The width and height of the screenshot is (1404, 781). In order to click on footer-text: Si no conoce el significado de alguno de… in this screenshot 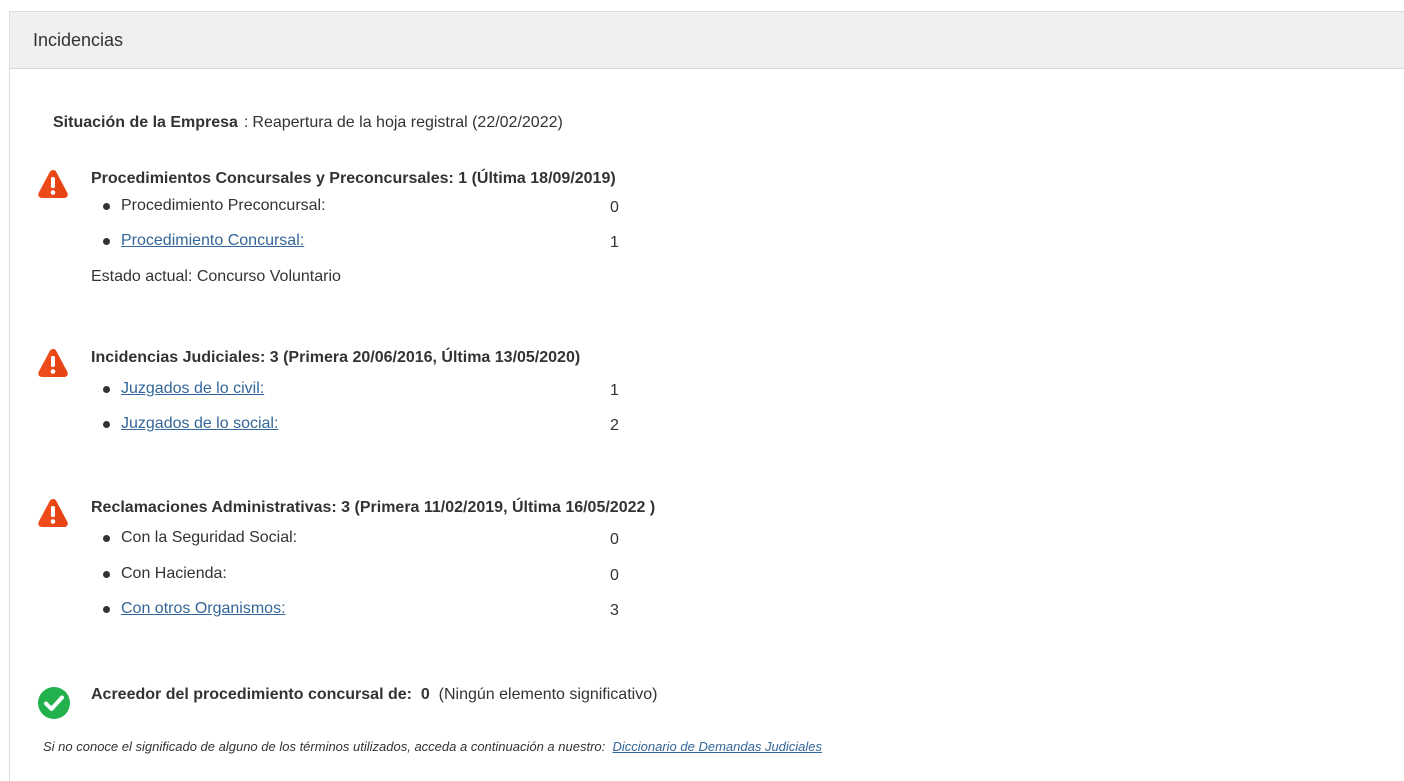, I will do `click(324, 746)`.